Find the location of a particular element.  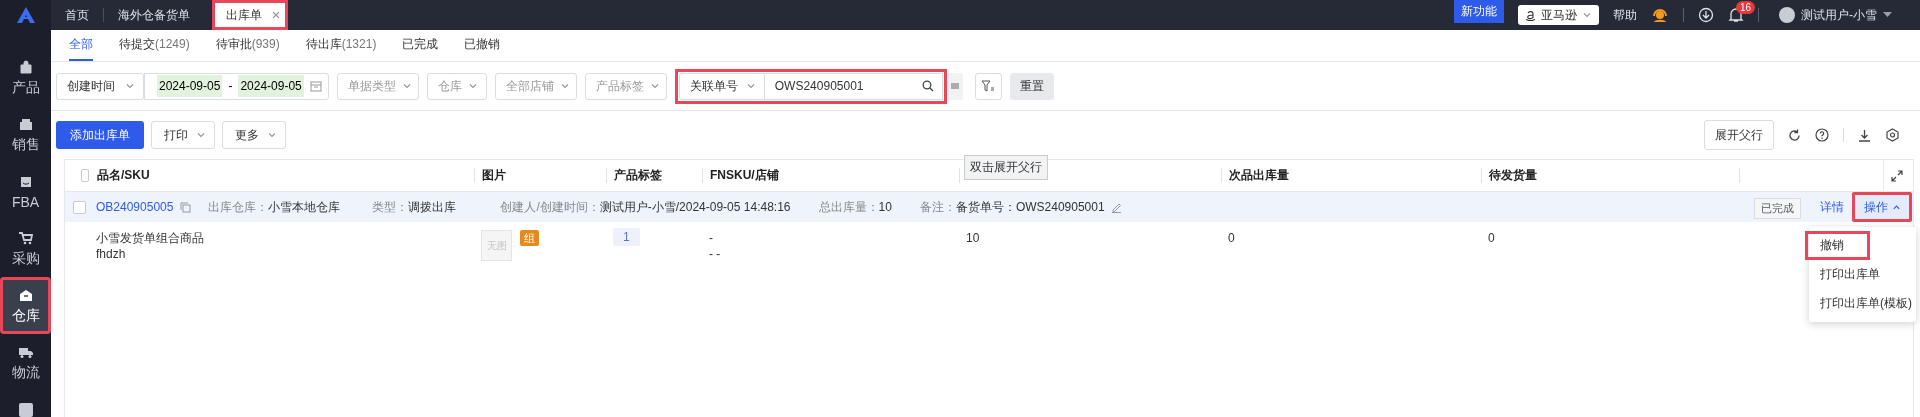

search-field: OWS240905001 is located at coordinates (853, 86).